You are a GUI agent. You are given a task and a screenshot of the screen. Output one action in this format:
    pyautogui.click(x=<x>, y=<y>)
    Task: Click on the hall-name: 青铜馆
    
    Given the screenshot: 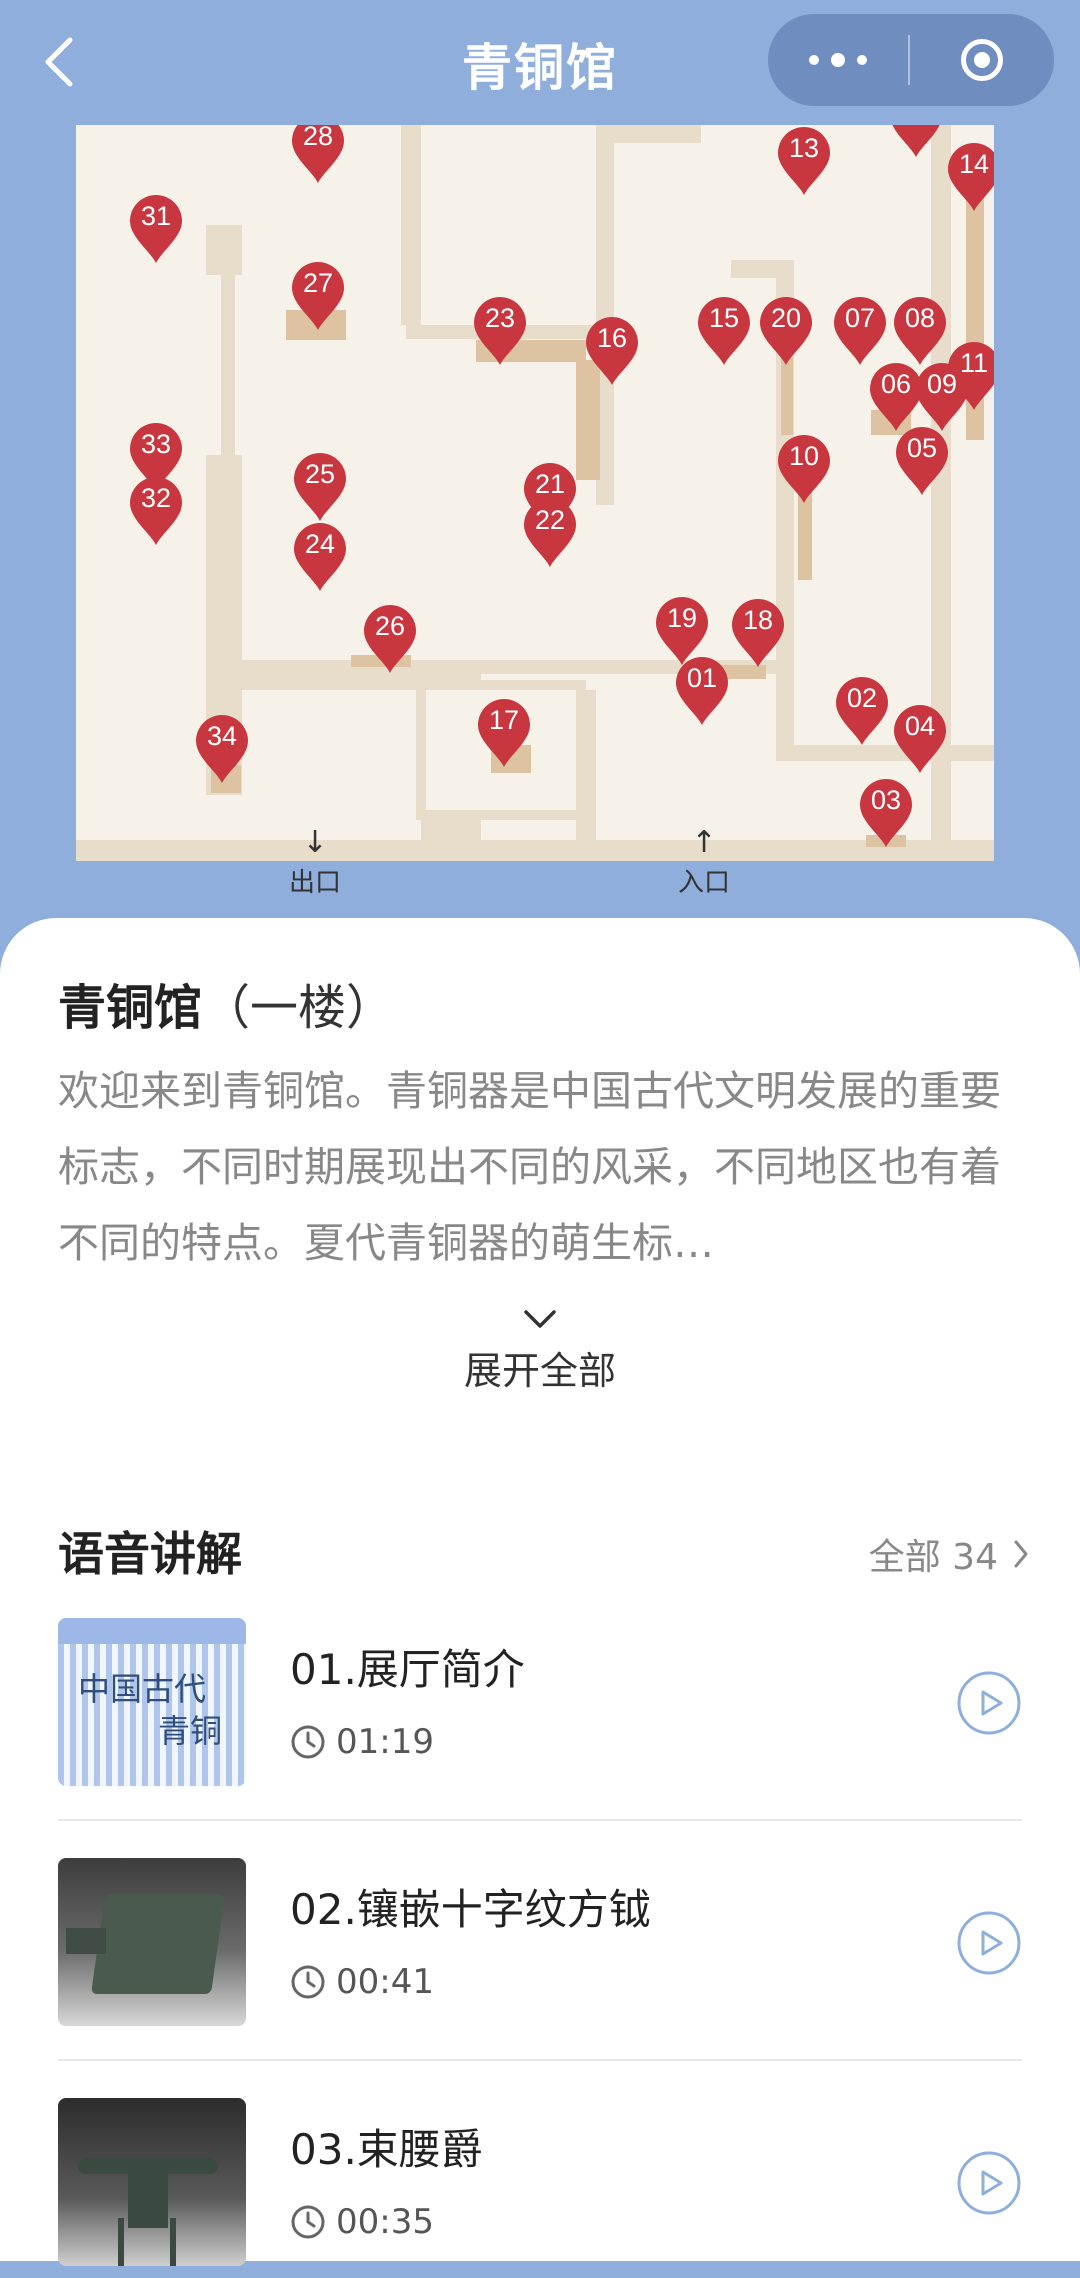 What is the action you would take?
    pyautogui.click(x=130, y=1008)
    